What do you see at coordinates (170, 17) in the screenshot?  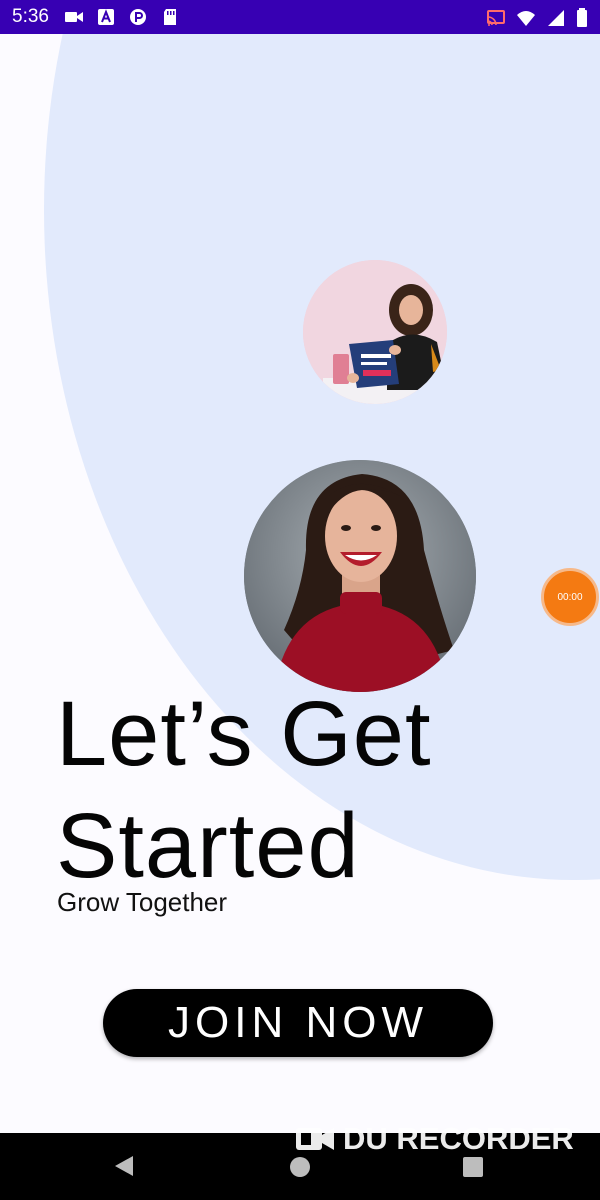 I see `sd-card-icon` at bounding box center [170, 17].